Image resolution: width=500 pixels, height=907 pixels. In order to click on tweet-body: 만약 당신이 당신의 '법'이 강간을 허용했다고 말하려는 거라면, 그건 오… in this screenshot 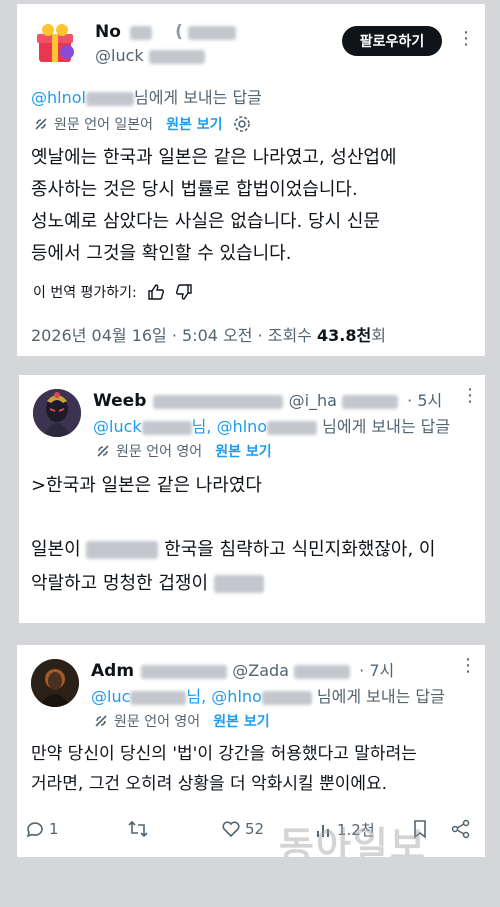, I will do `click(224, 769)`.